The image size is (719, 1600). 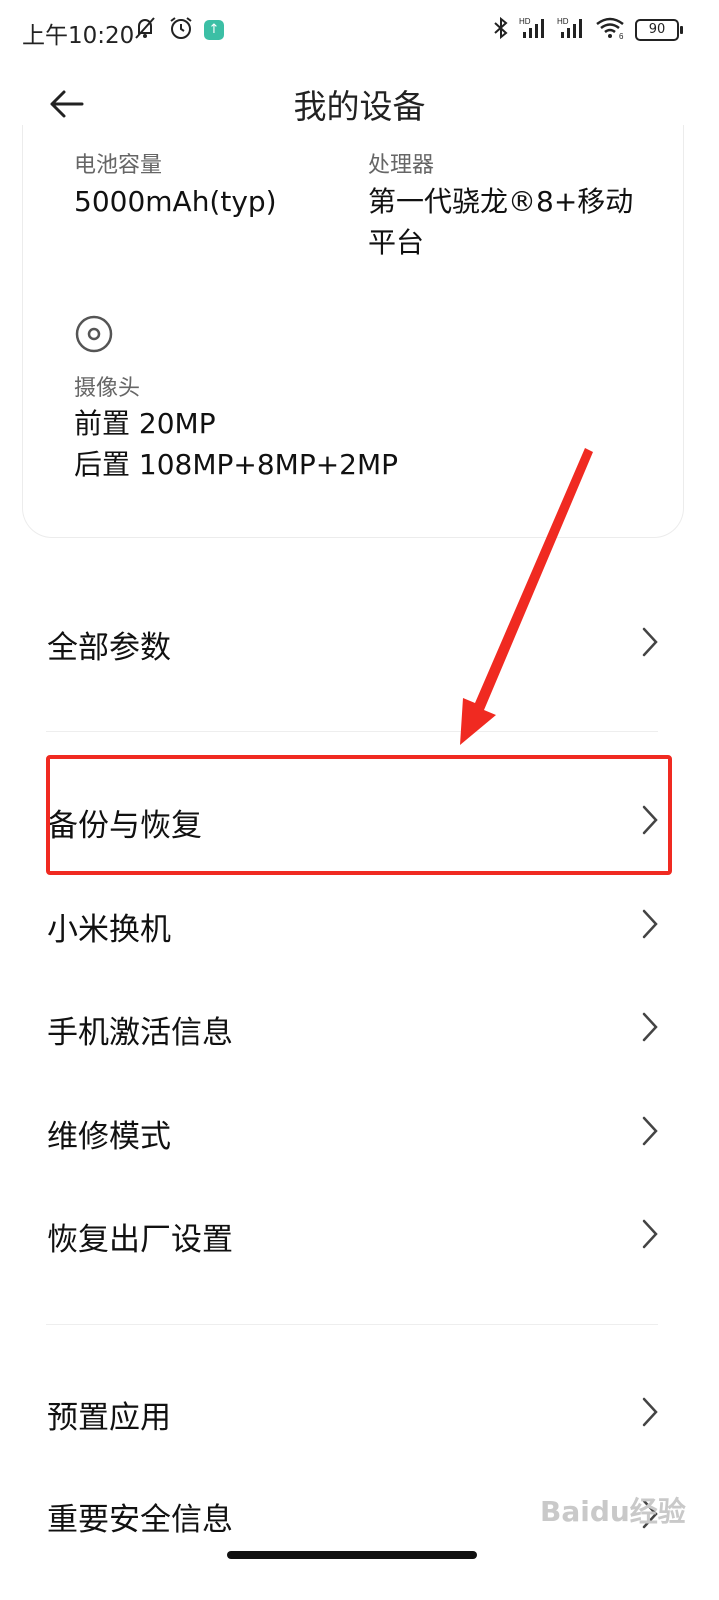 What do you see at coordinates (109, 1137) in the screenshot?
I see `menu-item-label: 维修模式` at bounding box center [109, 1137].